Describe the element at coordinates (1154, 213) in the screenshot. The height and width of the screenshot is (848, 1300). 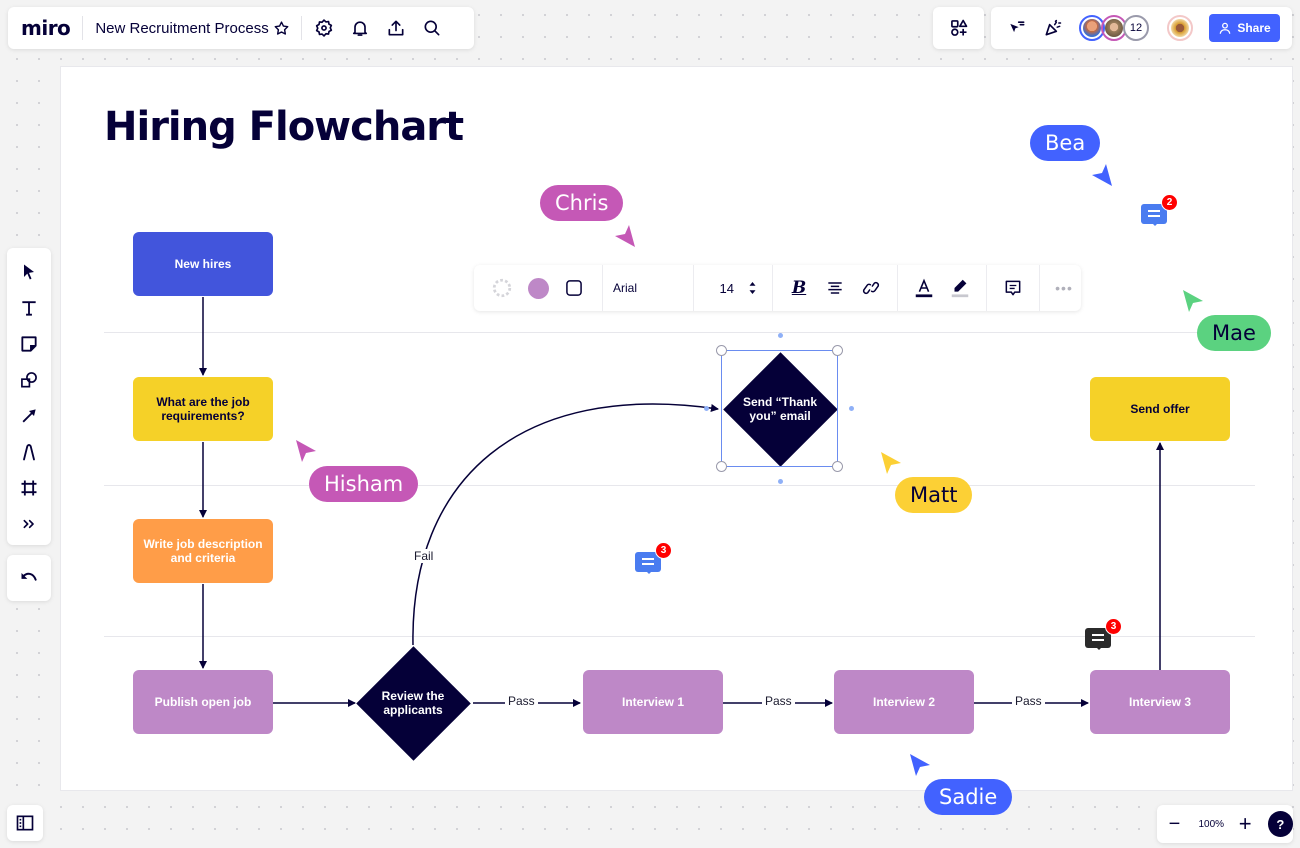
I see `comment-lines` at that location.